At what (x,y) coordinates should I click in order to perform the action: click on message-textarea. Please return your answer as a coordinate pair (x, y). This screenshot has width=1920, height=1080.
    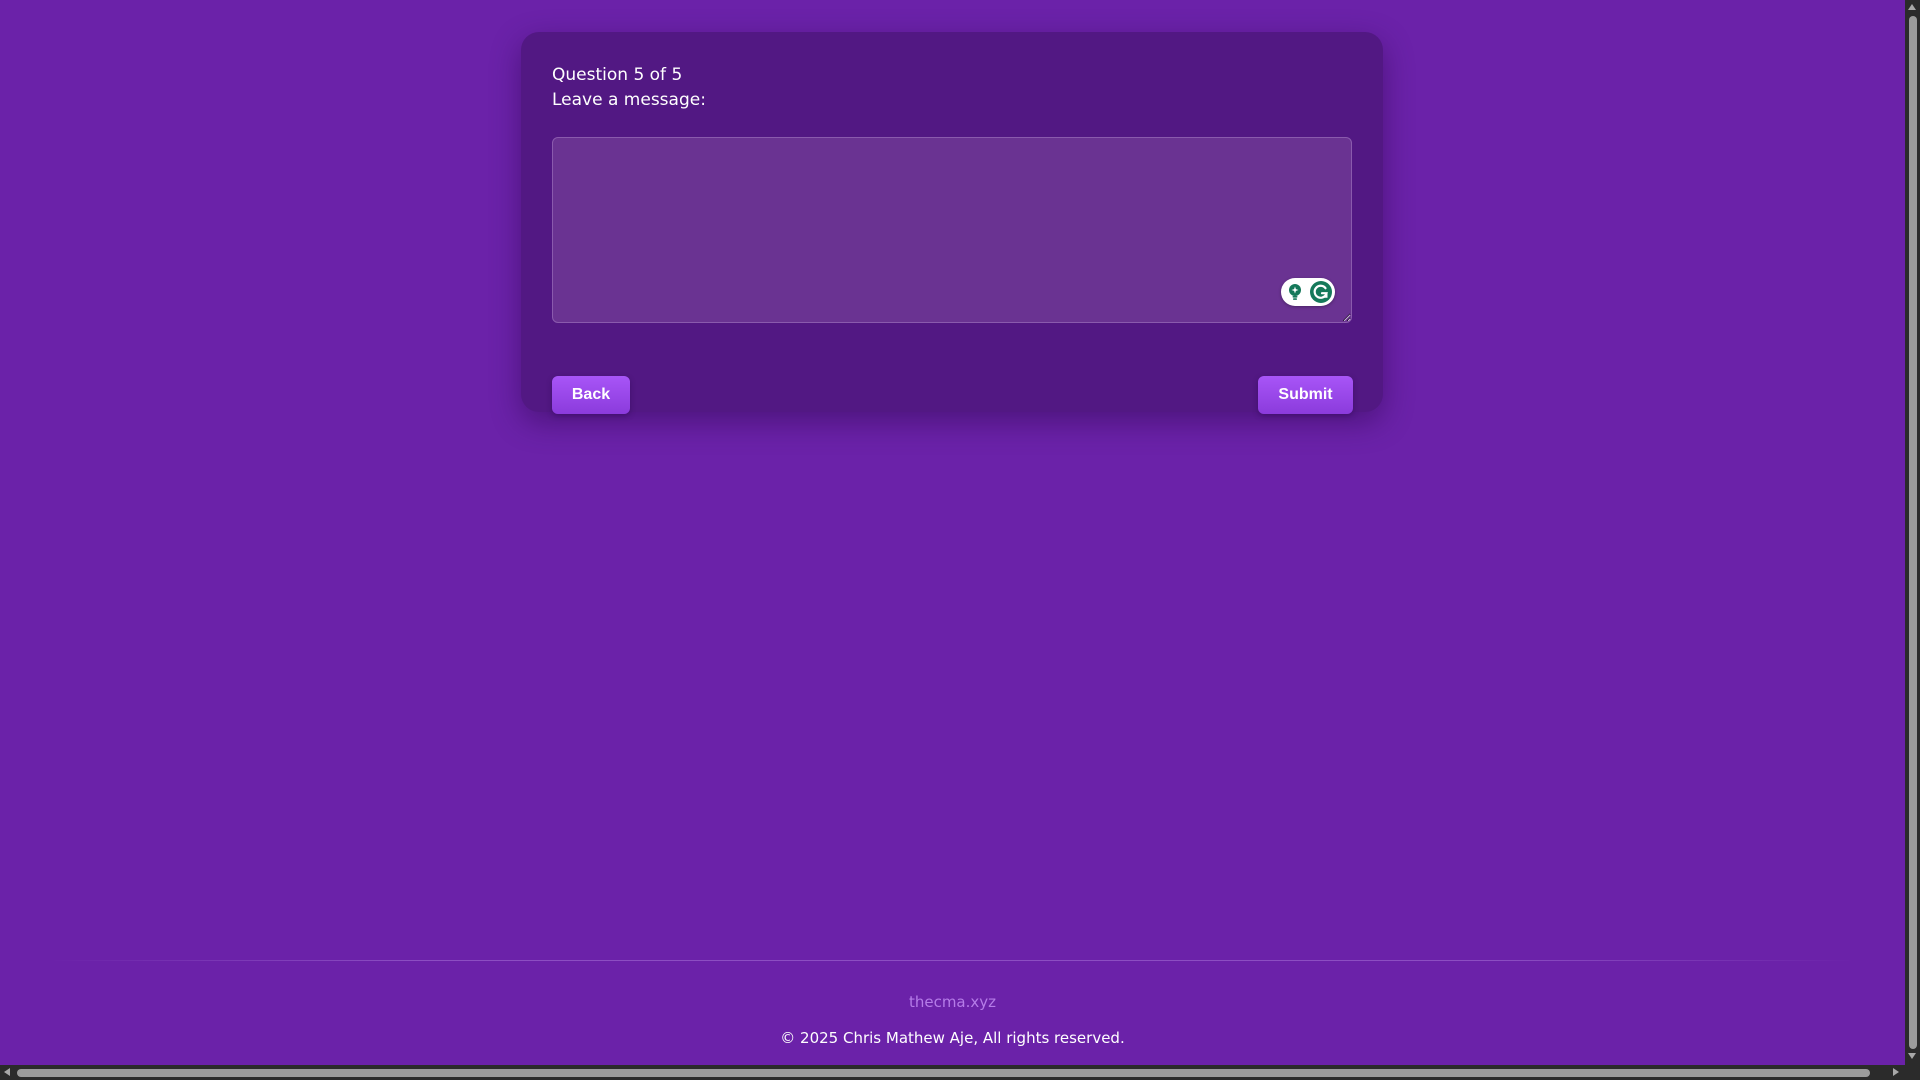
    Looking at the image, I should click on (952, 230).